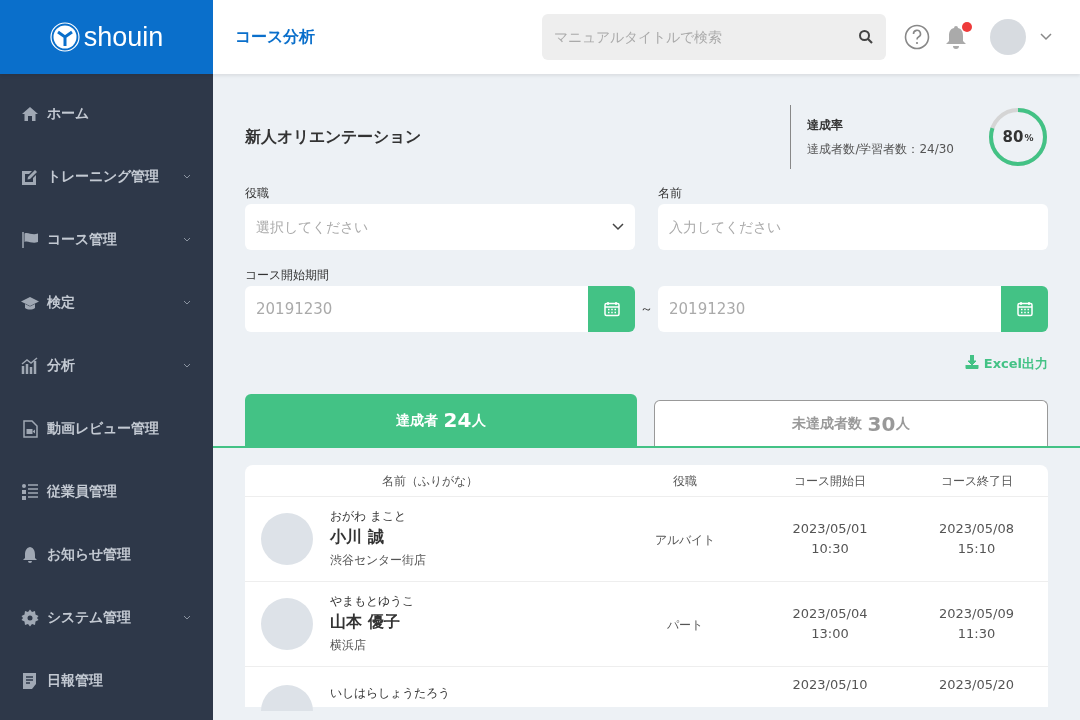 The image size is (1080, 720). What do you see at coordinates (917, 37) in the screenshot?
I see `help-icon` at bounding box center [917, 37].